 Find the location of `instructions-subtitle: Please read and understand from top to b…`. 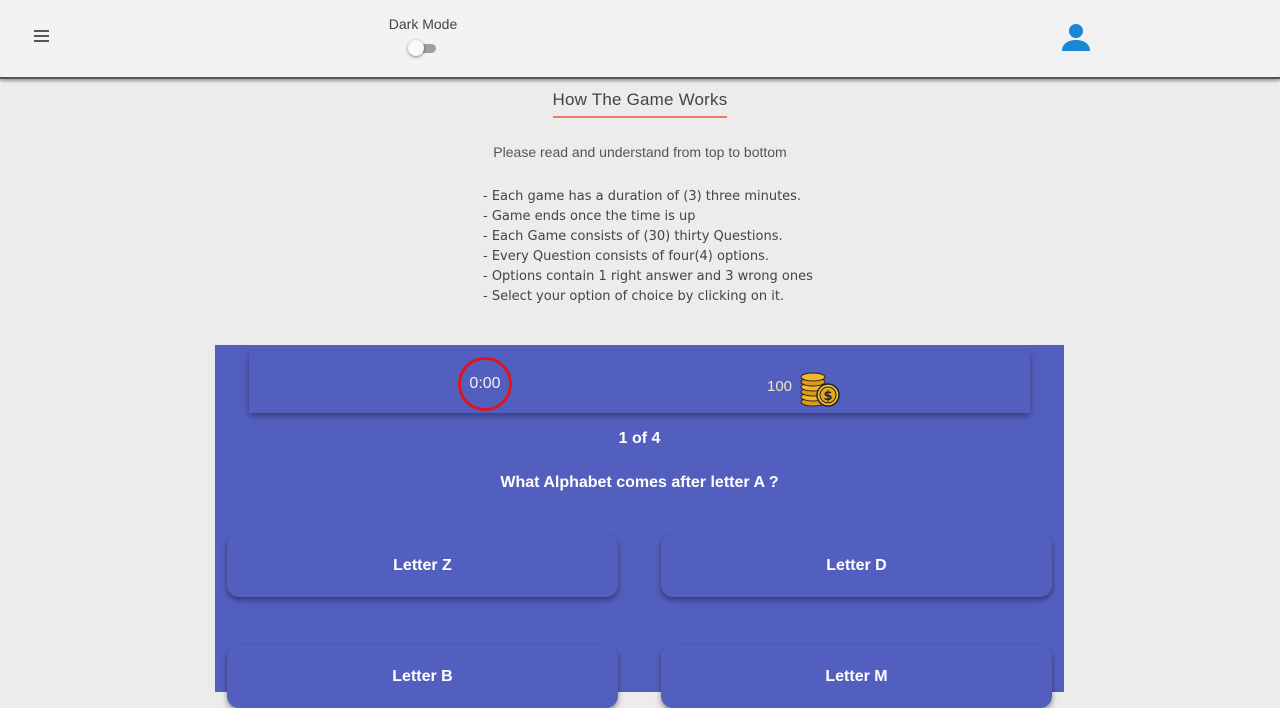

instructions-subtitle: Please read and understand from top to b… is located at coordinates (640, 152).